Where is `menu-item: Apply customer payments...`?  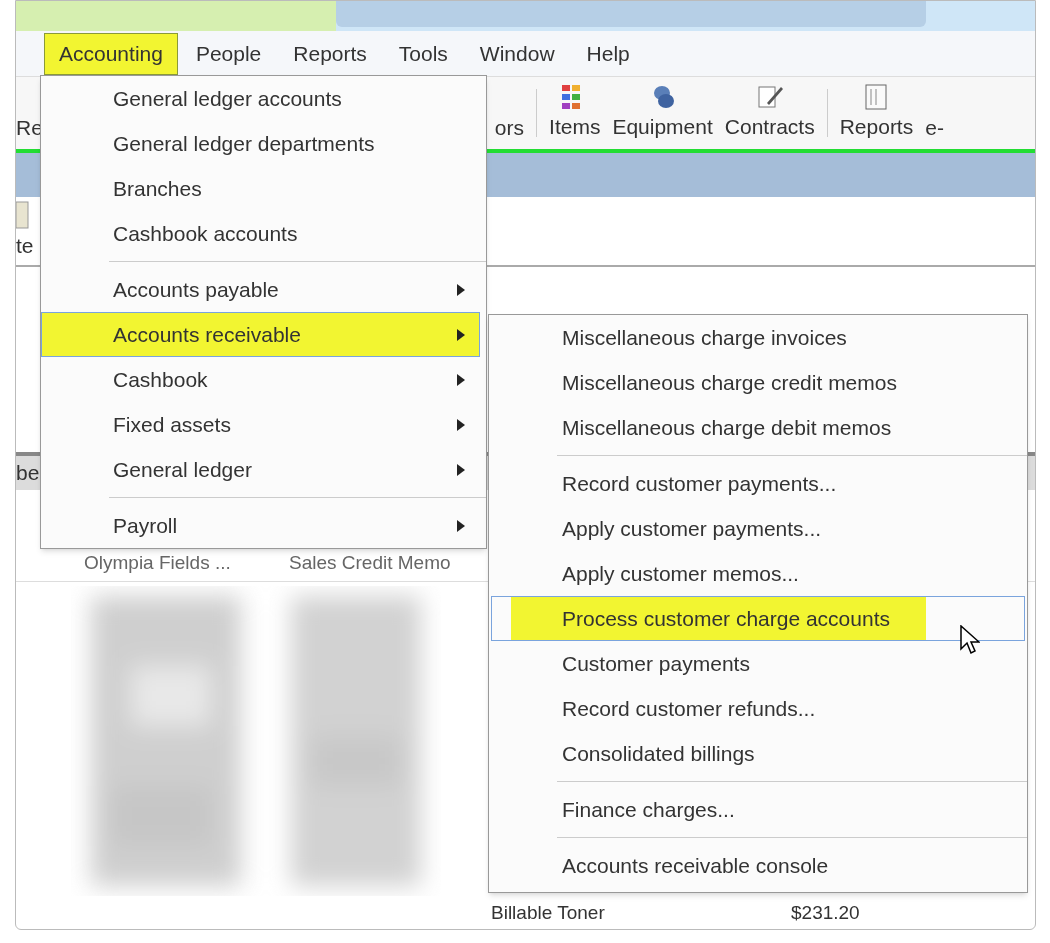
menu-item: Apply customer payments... is located at coordinates (758, 528).